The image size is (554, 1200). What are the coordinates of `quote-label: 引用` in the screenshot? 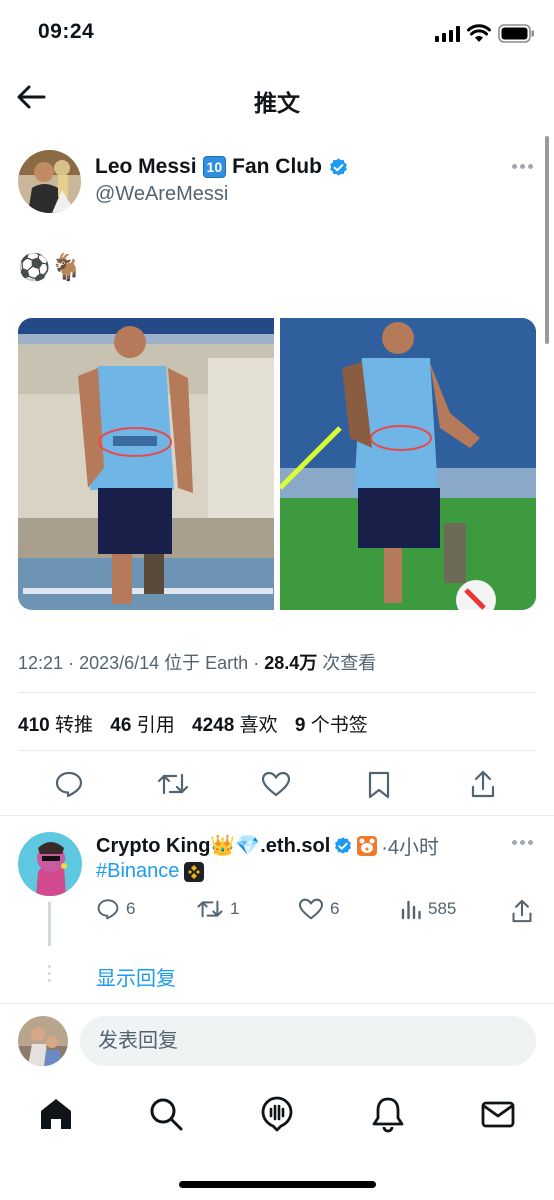 It's located at (156, 725).